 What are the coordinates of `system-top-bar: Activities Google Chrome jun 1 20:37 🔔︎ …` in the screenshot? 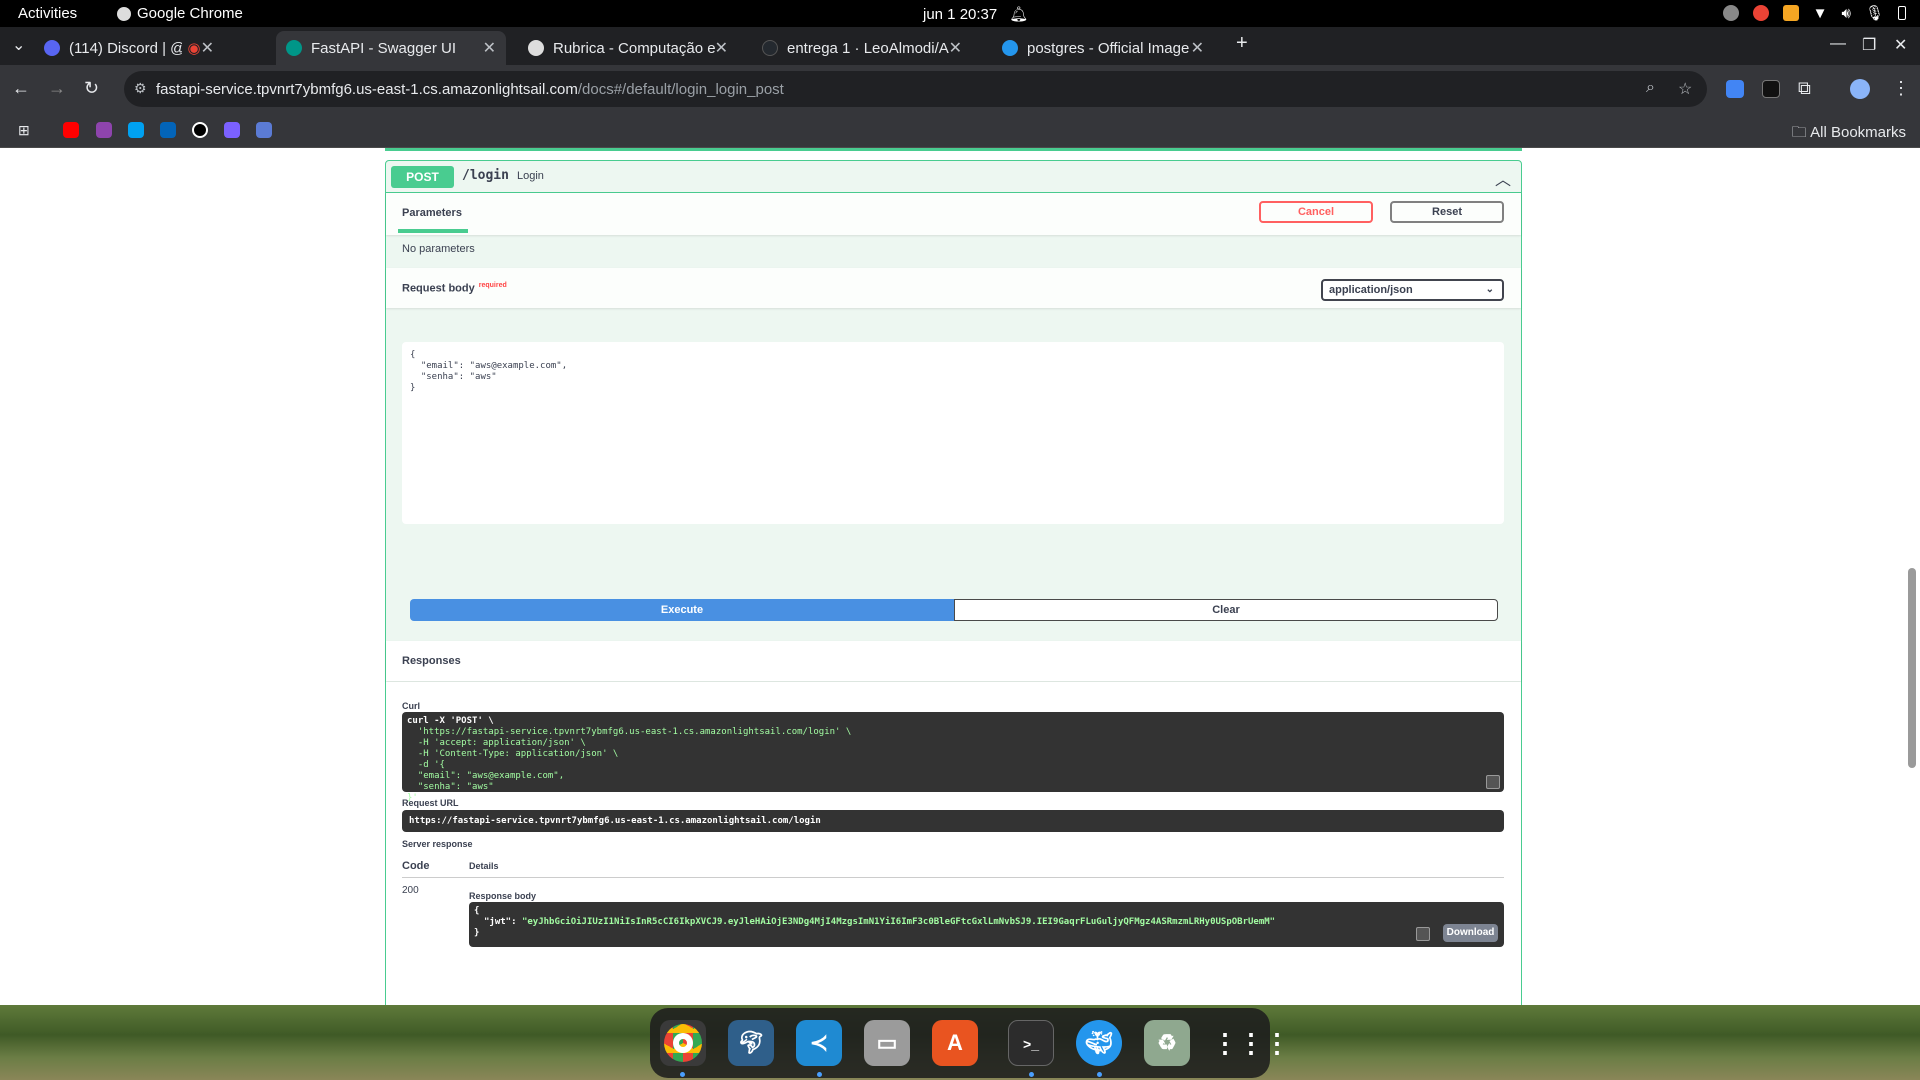 It's located at (960, 13).